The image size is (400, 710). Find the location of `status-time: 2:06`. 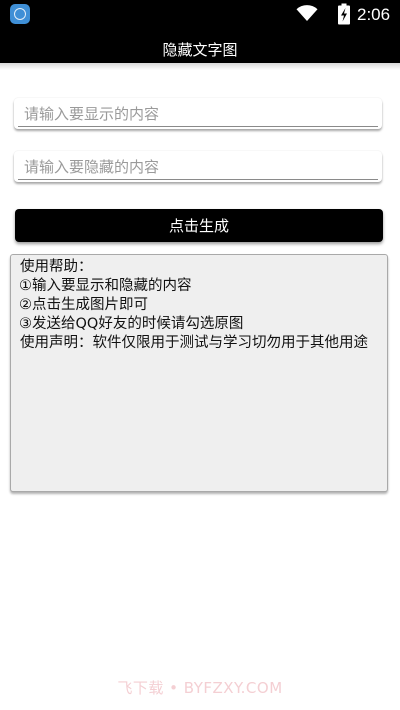

status-time: 2:06 is located at coordinates (374, 14).